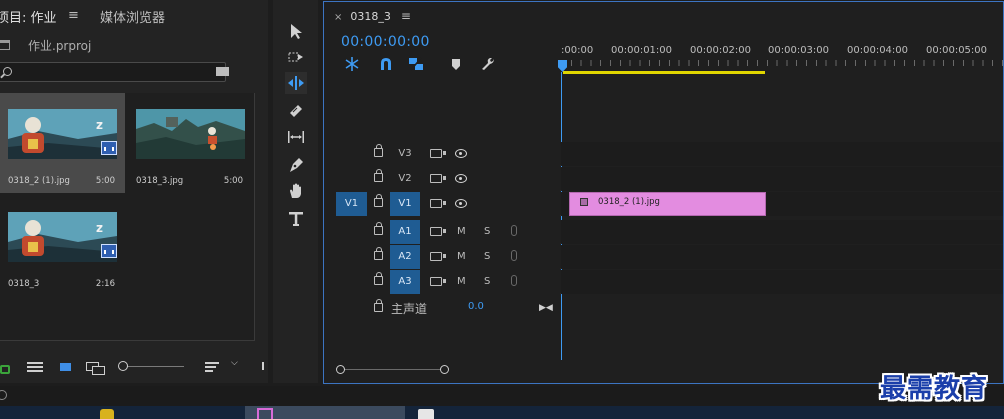 Image resolution: width=1004 pixels, height=419 pixels. What do you see at coordinates (385, 42) in the screenshot?
I see `playhead-timecode: 00:00:00:00` at bounding box center [385, 42].